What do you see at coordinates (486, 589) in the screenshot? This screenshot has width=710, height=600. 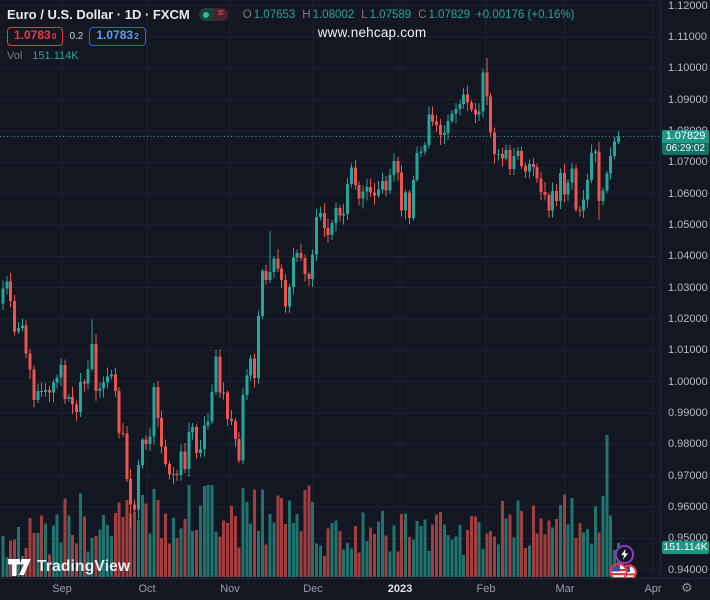 I see `time-axis-label: Feb` at bounding box center [486, 589].